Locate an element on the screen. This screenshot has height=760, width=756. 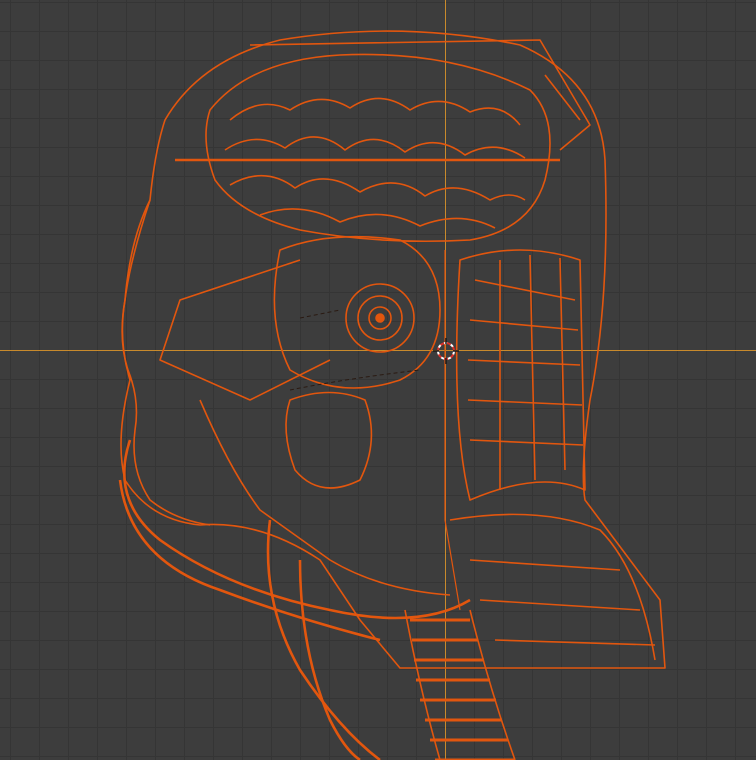
3d-cursor-icon is located at coordinates (446, 351).